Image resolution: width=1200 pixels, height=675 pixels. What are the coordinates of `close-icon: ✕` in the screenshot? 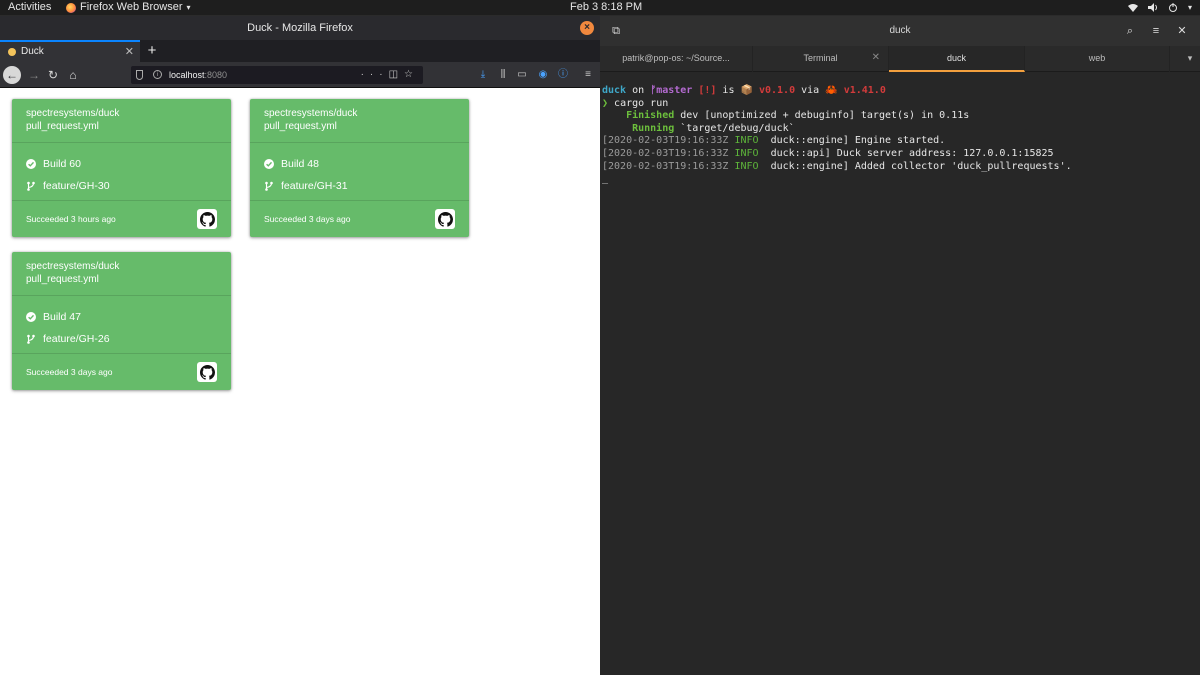 It's located at (1182, 31).